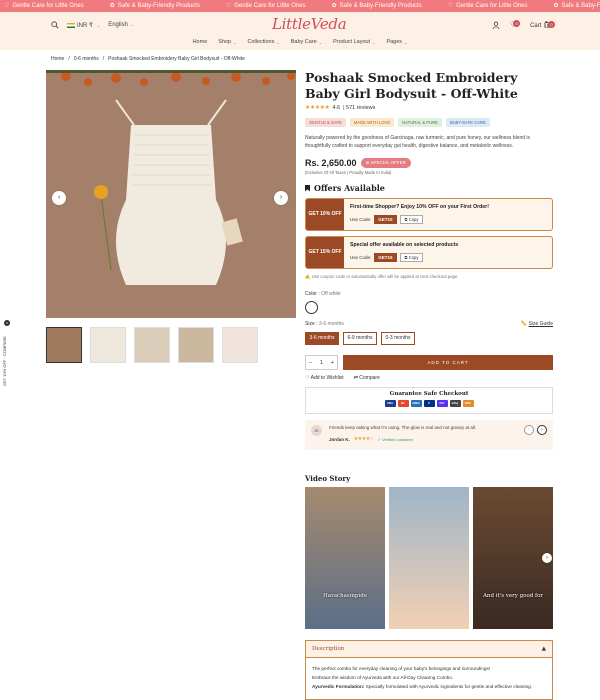 This screenshot has height=700, width=600. What do you see at coordinates (345, 558) in the screenshot?
I see `video-card: Harachasmpide` at bounding box center [345, 558].